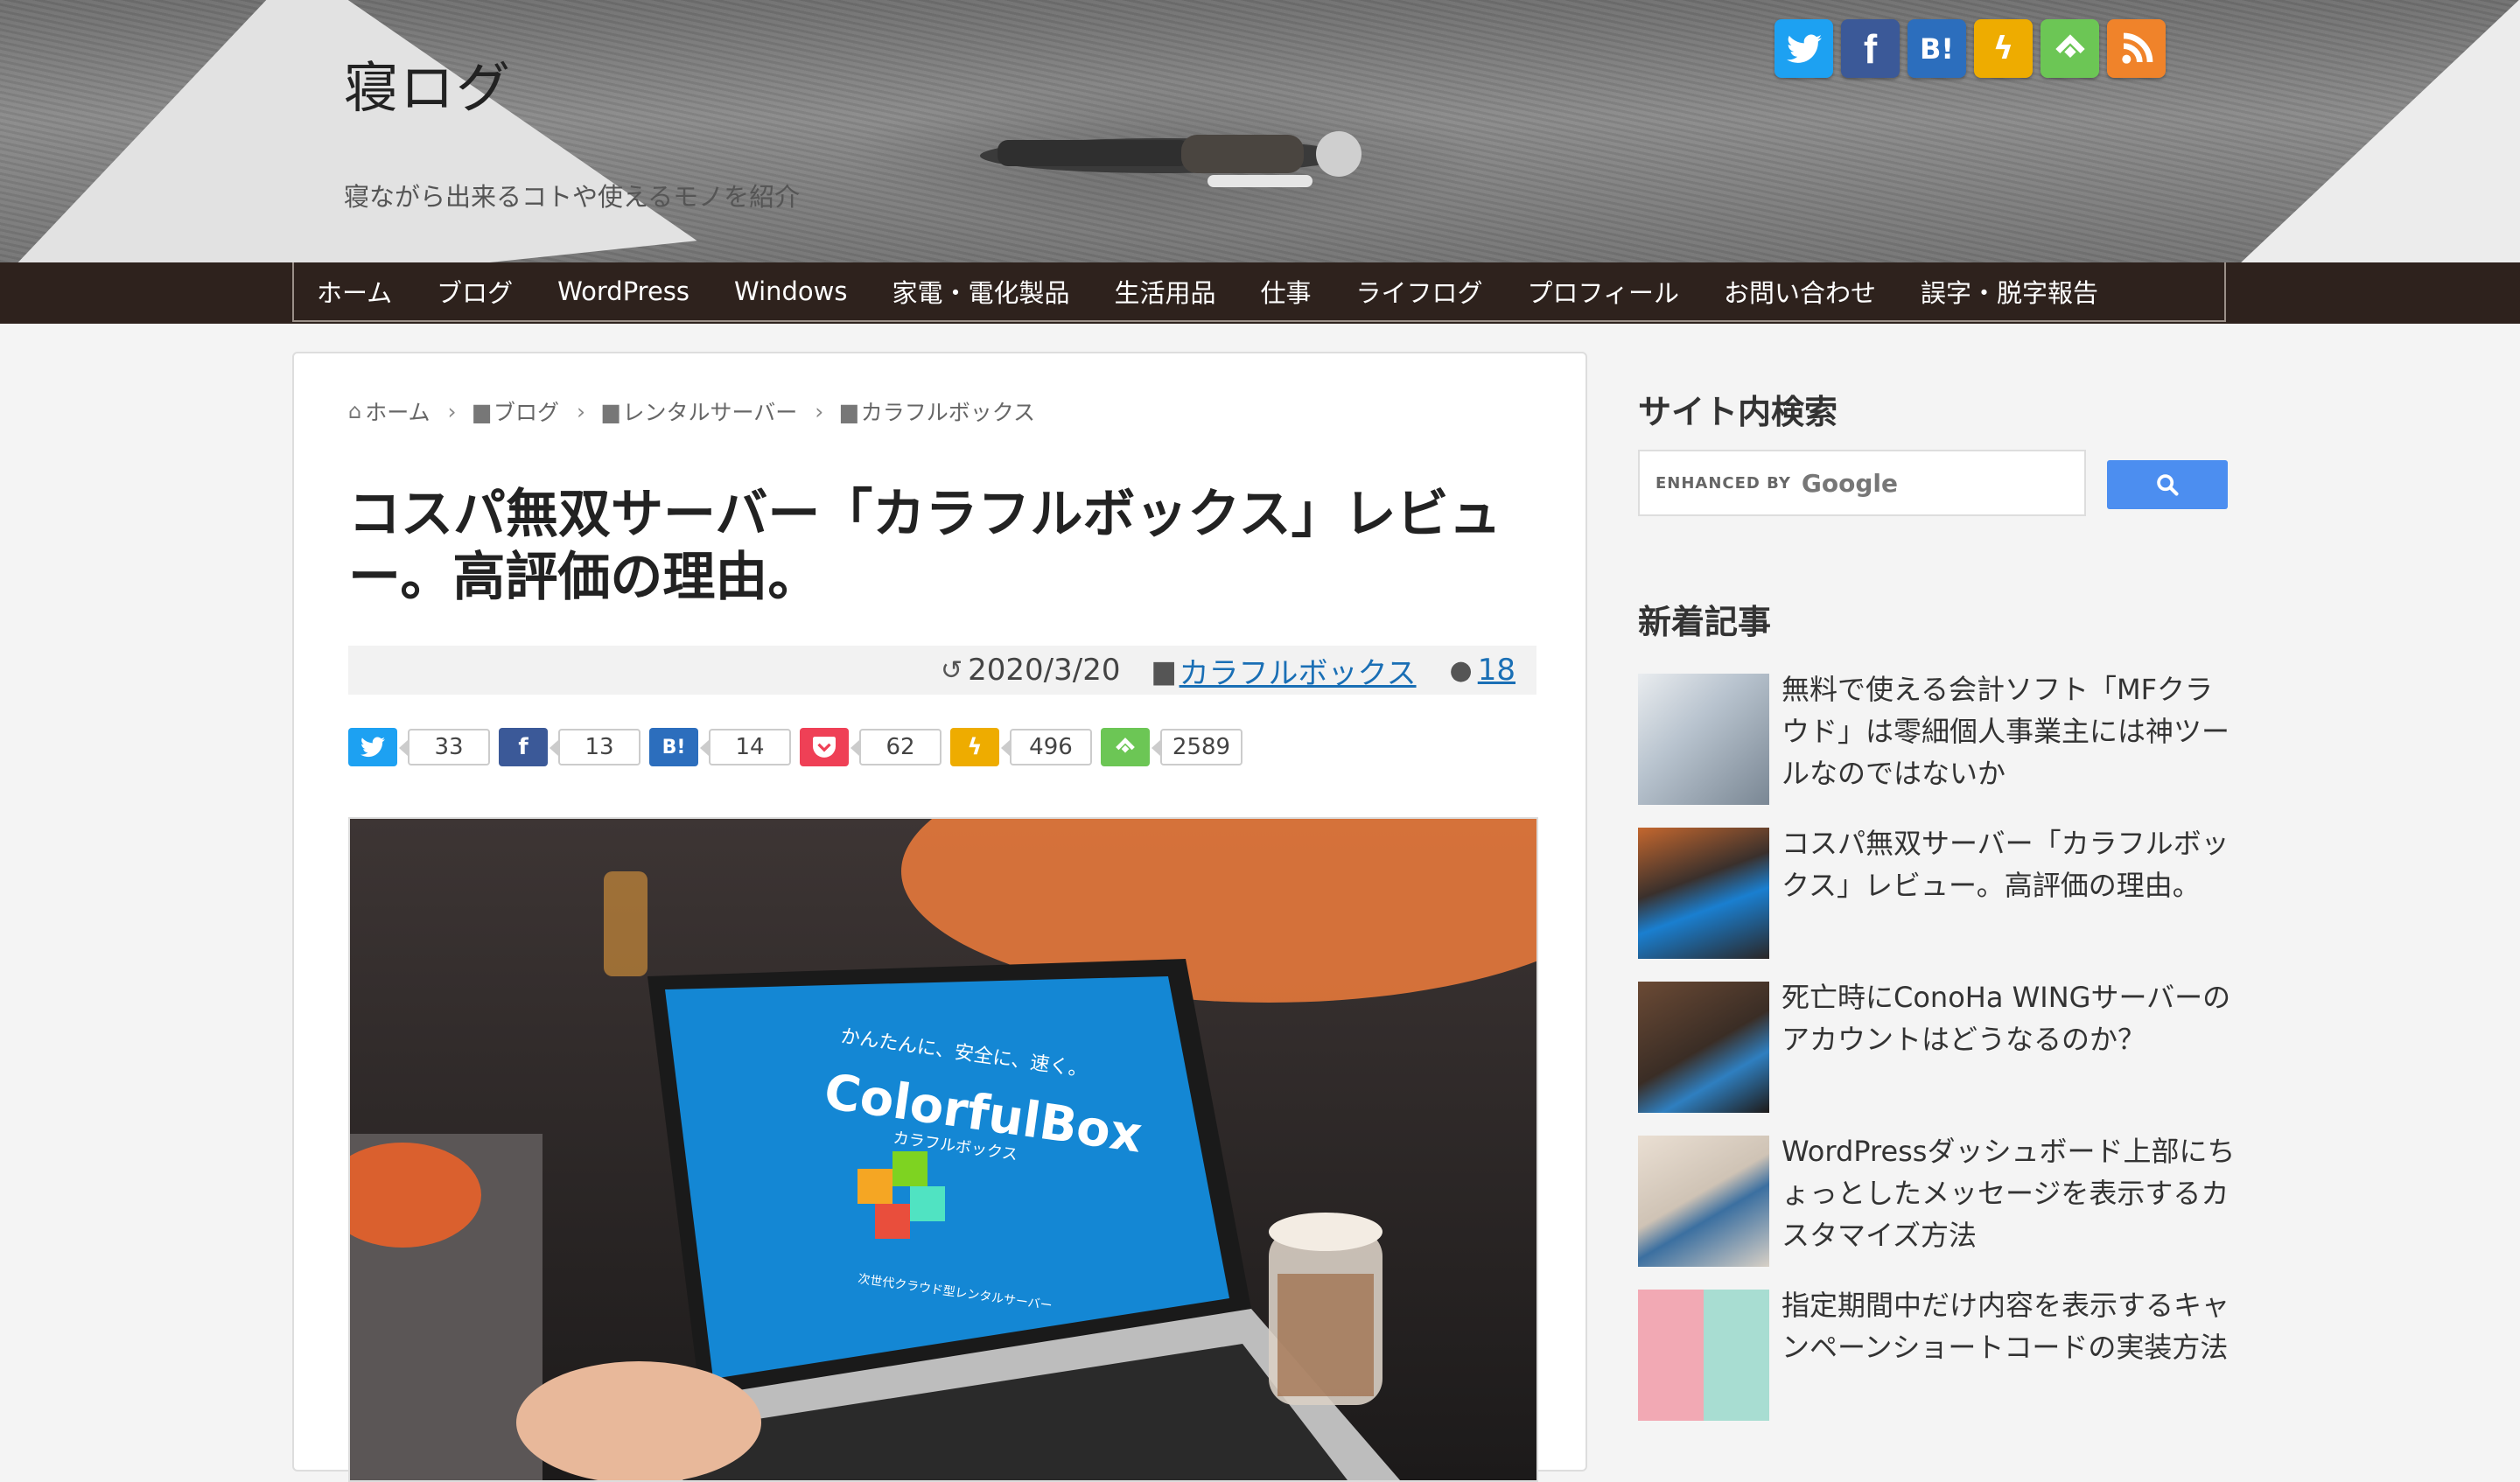  I want to click on share-count: 2589, so click(1197, 747).